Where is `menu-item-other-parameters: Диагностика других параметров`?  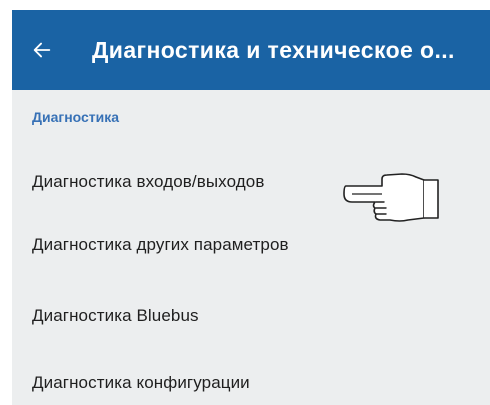 menu-item-other-parameters: Диагностика других параметров is located at coordinates (251, 245).